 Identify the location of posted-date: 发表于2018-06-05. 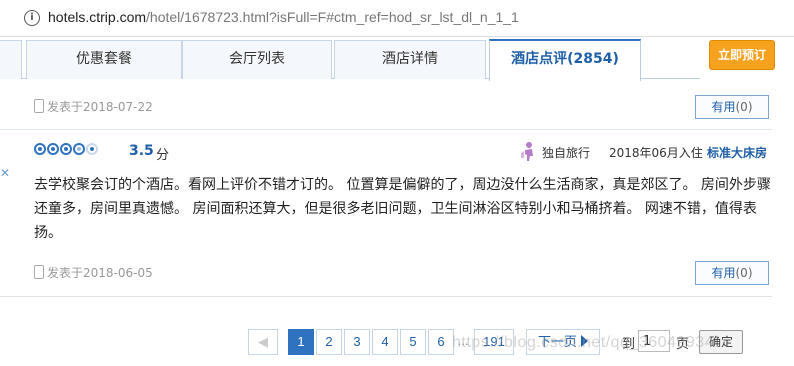
(100, 273).